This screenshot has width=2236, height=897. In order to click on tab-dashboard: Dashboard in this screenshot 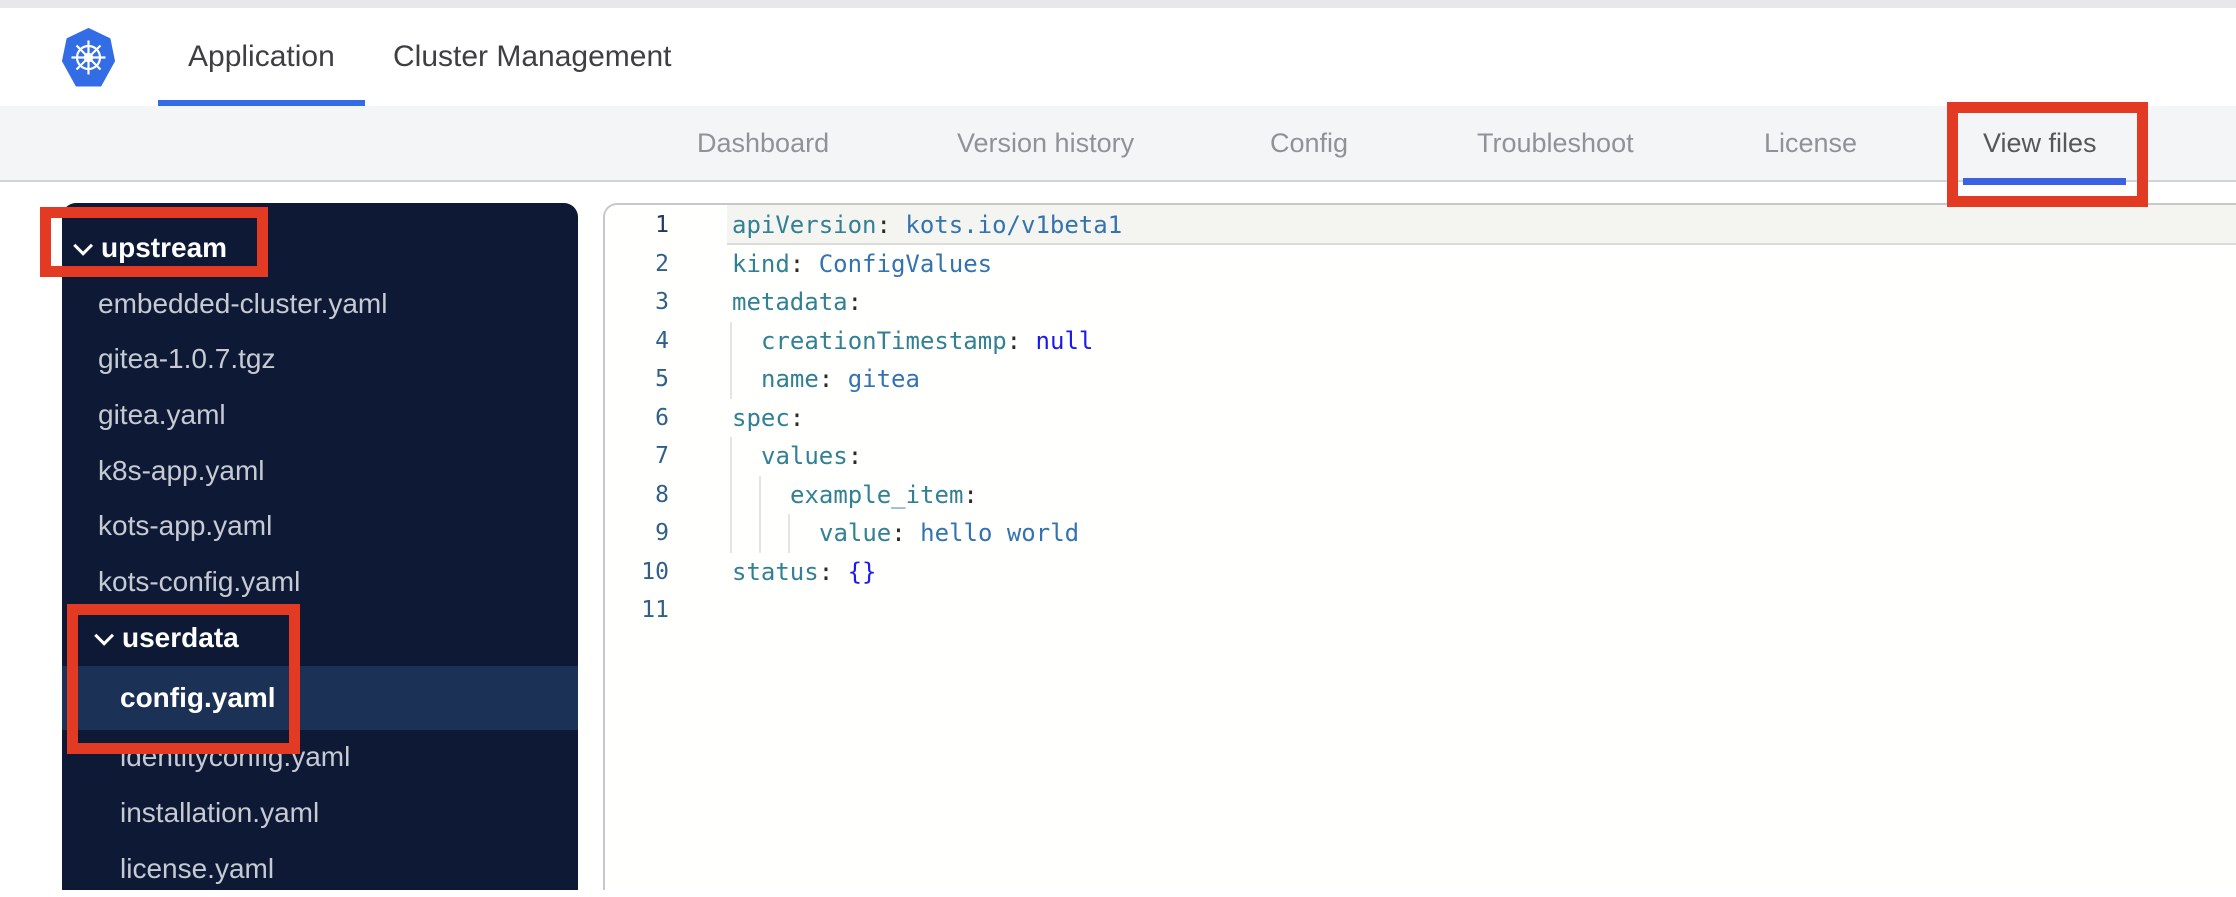, I will do `click(763, 143)`.